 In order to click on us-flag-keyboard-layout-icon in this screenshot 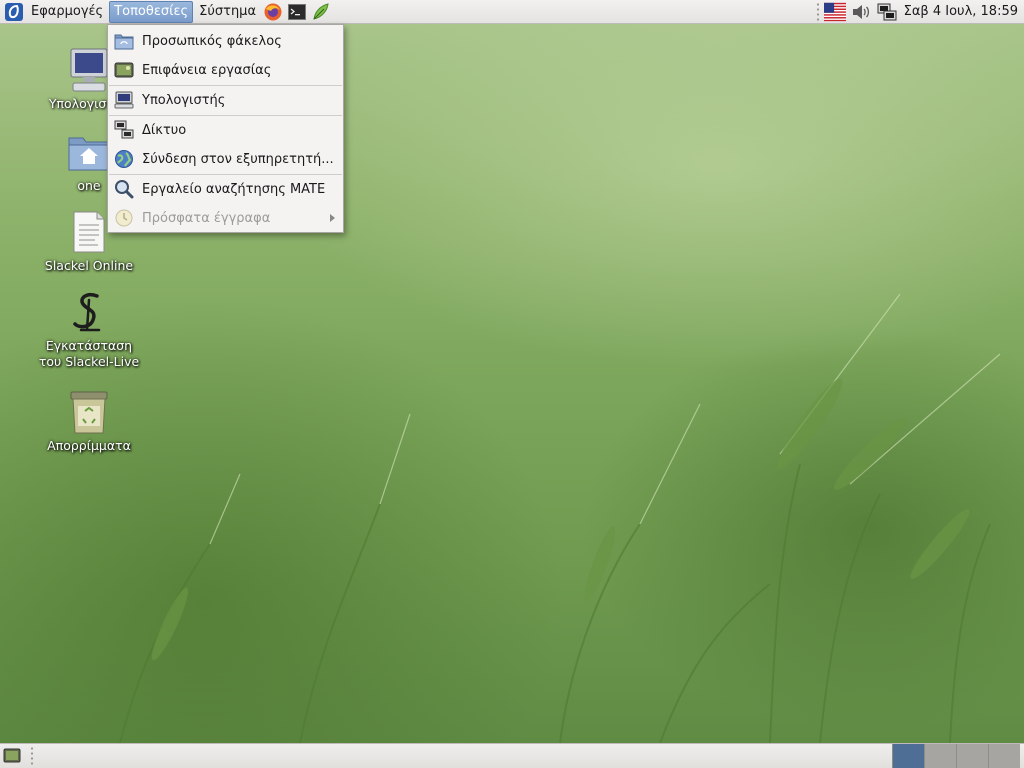, I will do `click(834, 12)`.